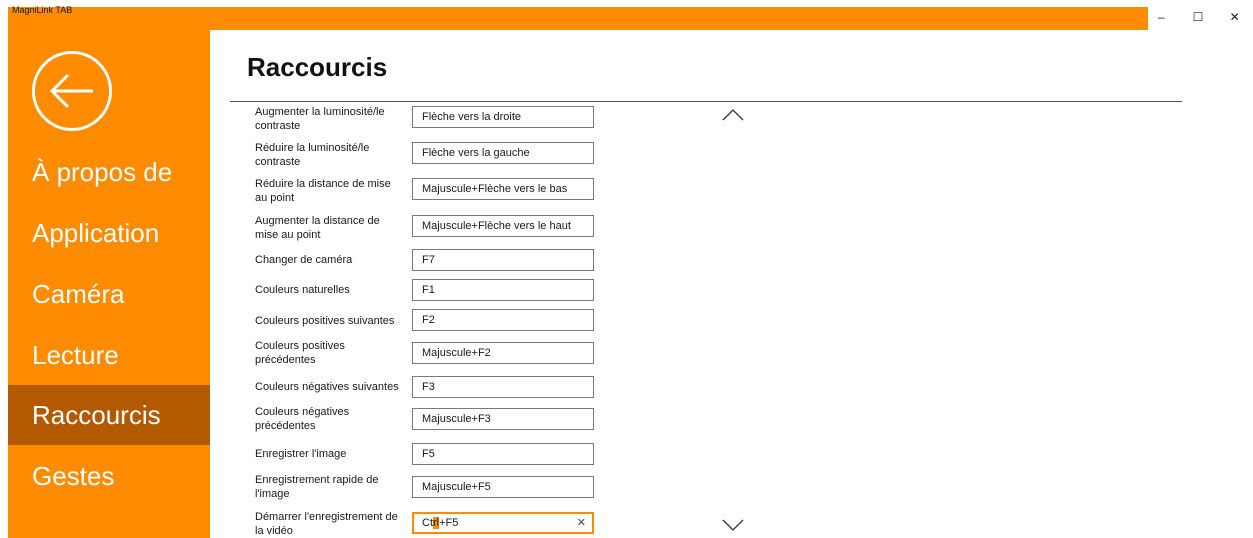 This screenshot has width=1253, height=538. I want to click on sidebar-item-a-propos: À propos de, so click(109, 172).